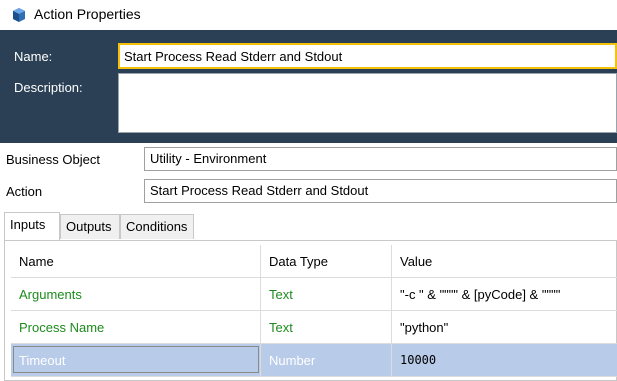 This screenshot has width=617, height=381. I want to click on title-bar: Action Properties, so click(308, 15).